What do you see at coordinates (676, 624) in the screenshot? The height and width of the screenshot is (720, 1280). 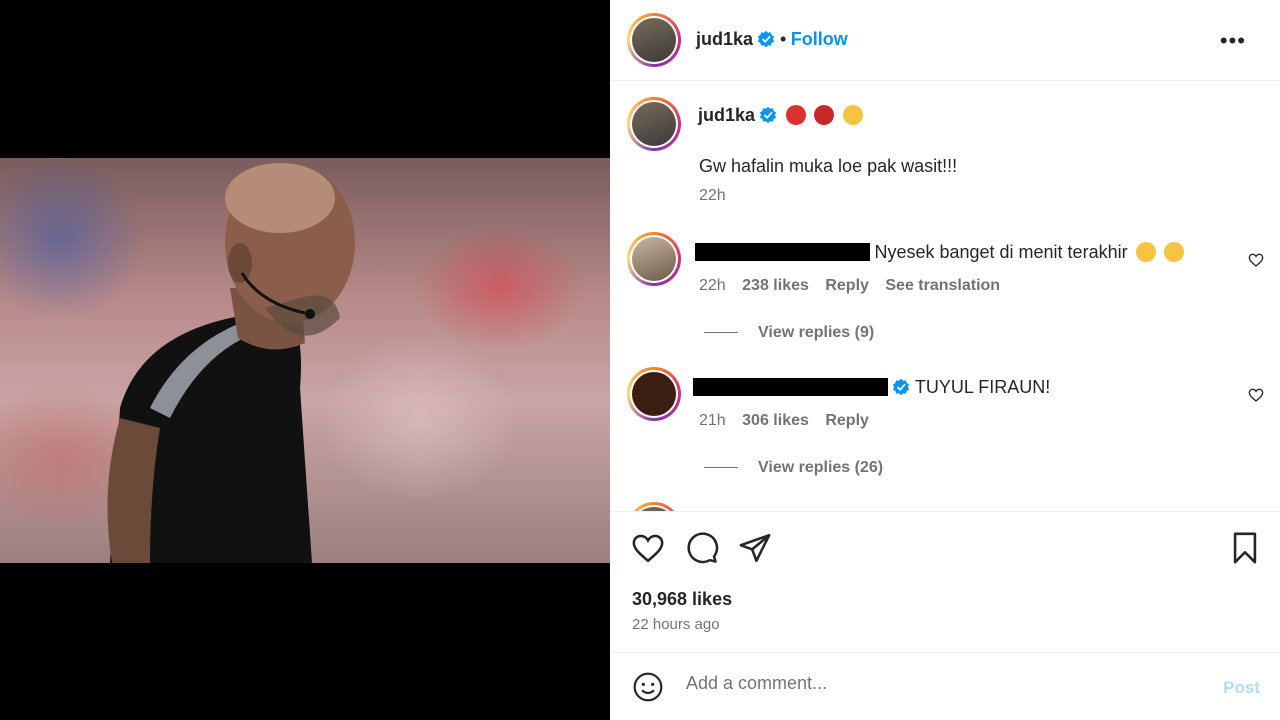 I see `post-time-ago: 22 hours ago` at bounding box center [676, 624].